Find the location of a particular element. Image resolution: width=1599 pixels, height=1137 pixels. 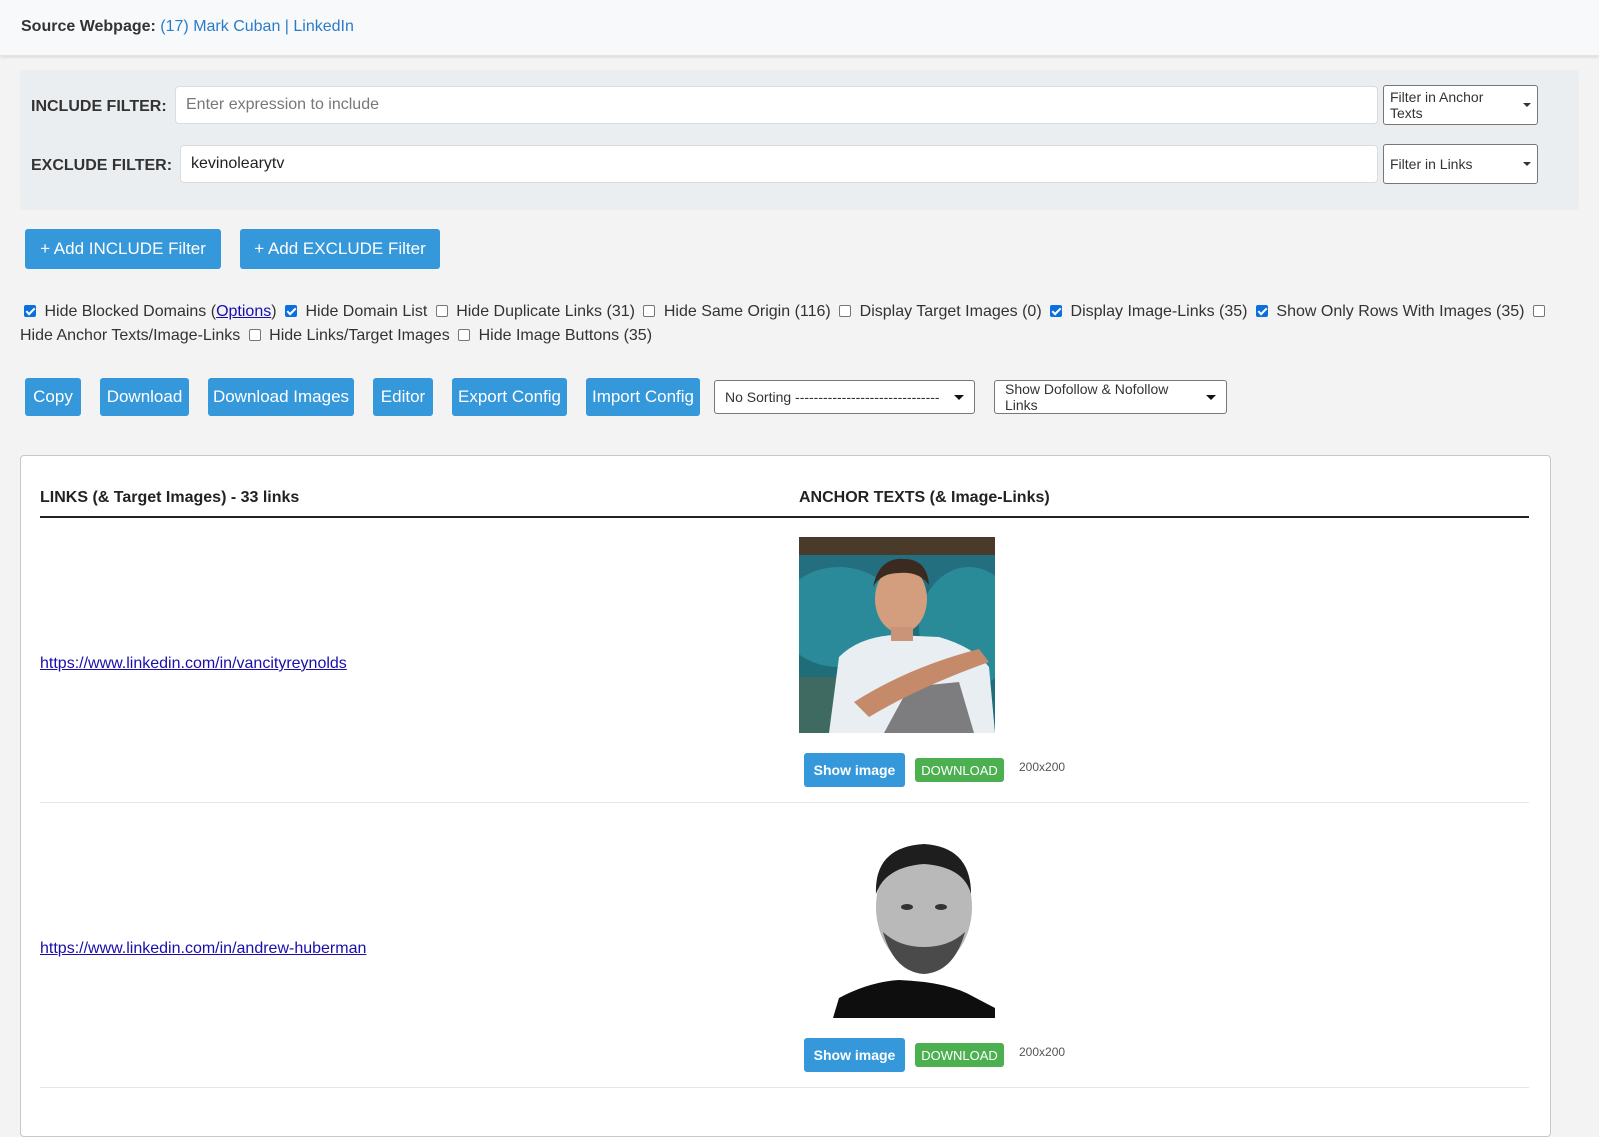

blocked-domains-options-link: Options is located at coordinates (243, 311).